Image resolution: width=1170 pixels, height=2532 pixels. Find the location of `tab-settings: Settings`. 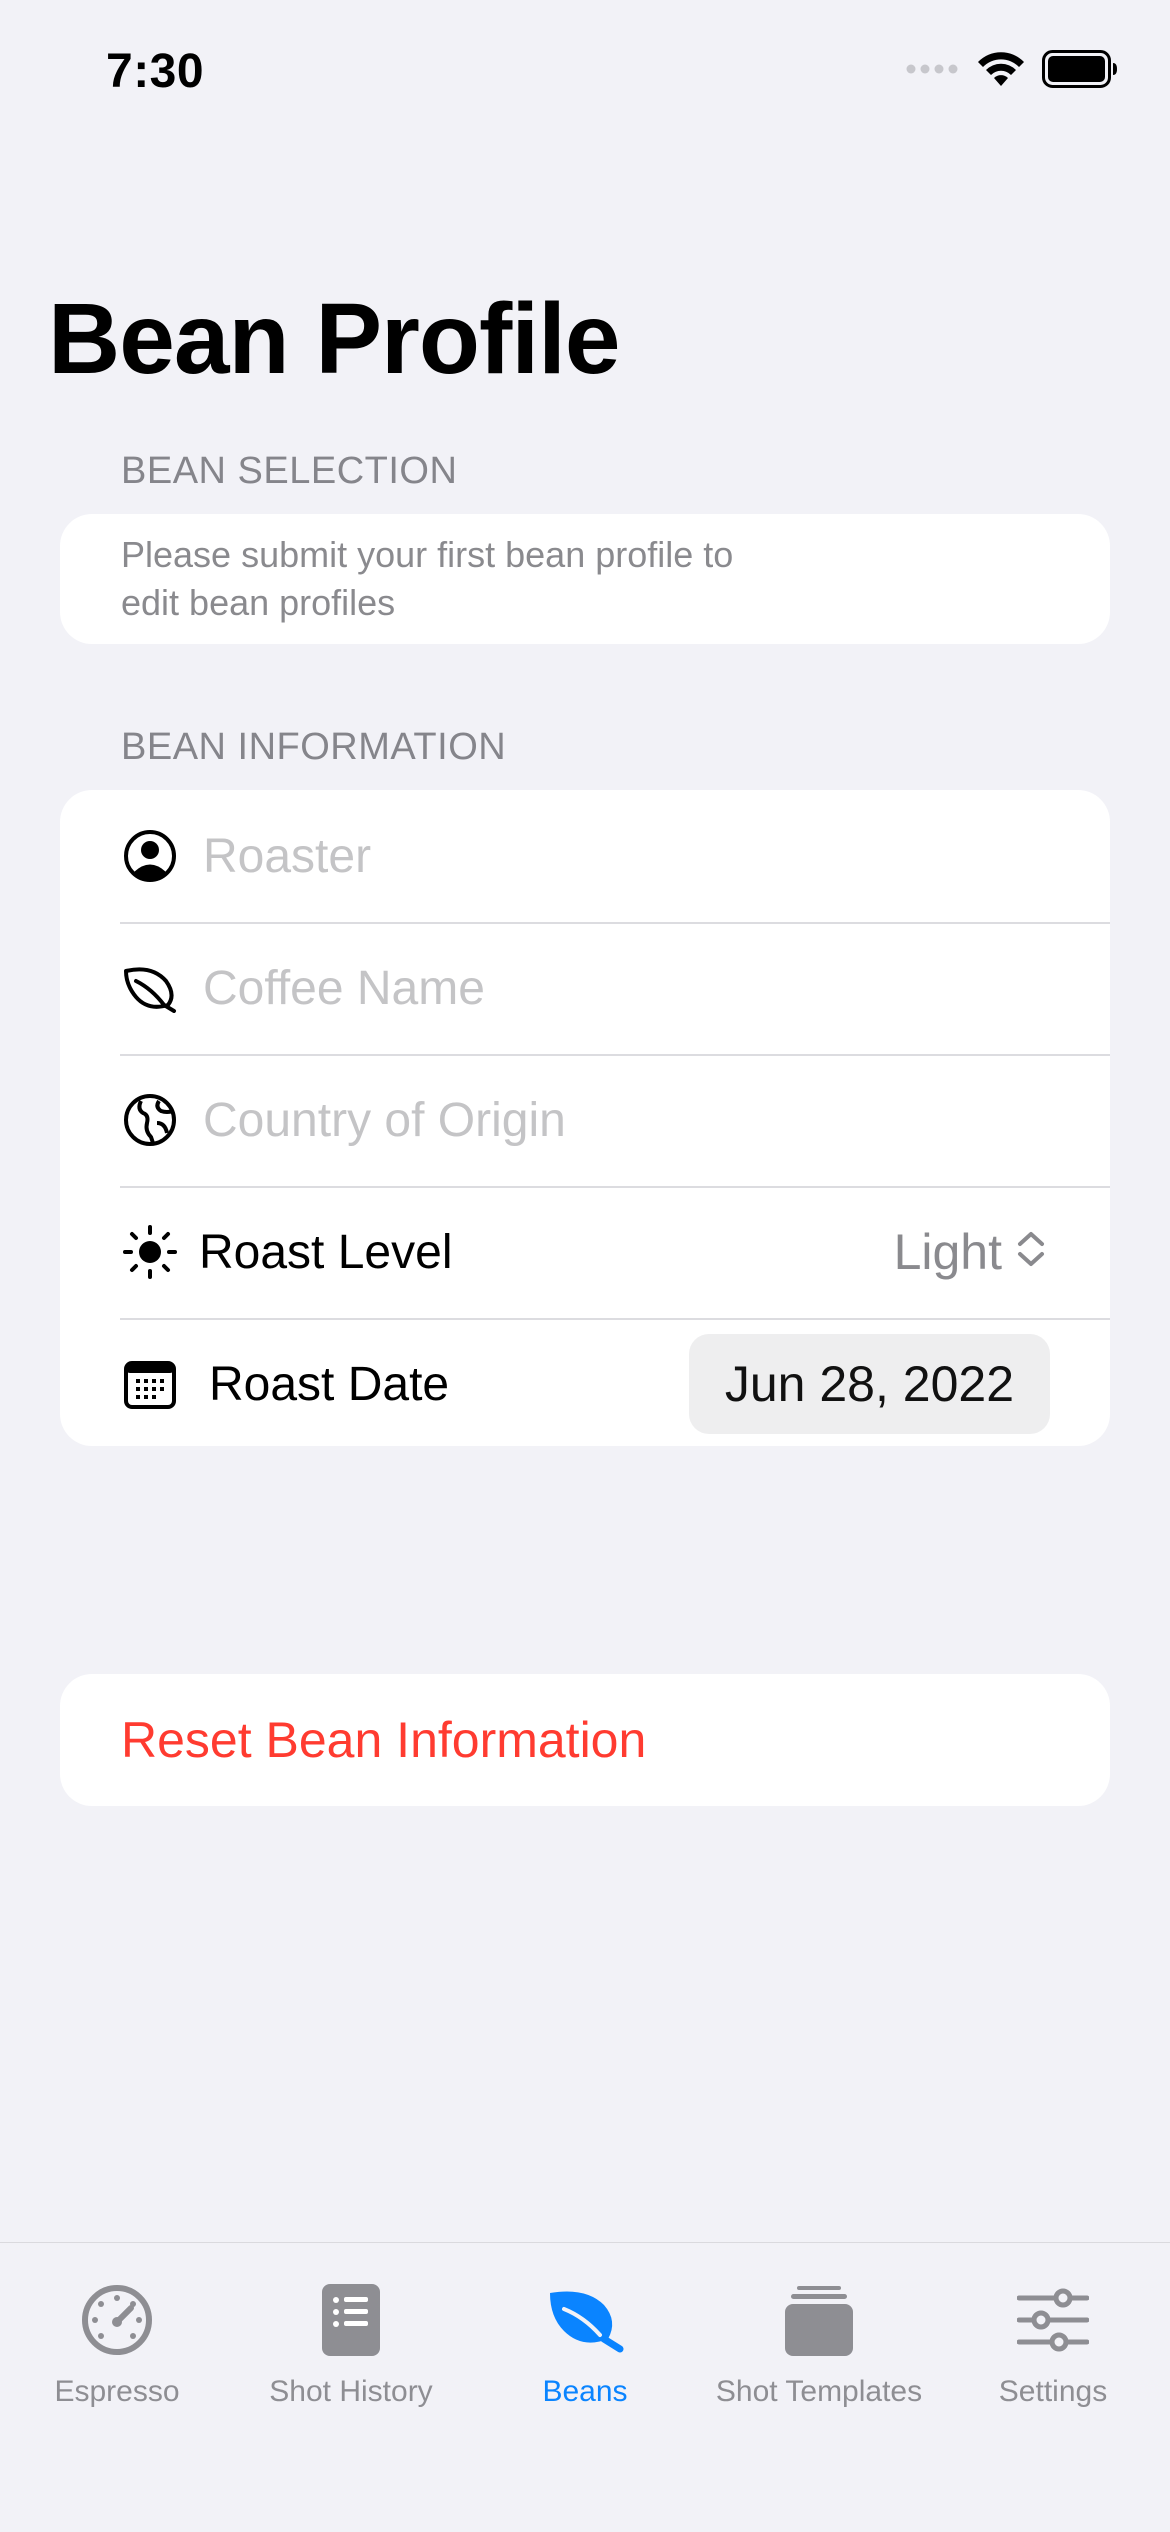

tab-settings: Settings is located at coordinates (1053, 2343).